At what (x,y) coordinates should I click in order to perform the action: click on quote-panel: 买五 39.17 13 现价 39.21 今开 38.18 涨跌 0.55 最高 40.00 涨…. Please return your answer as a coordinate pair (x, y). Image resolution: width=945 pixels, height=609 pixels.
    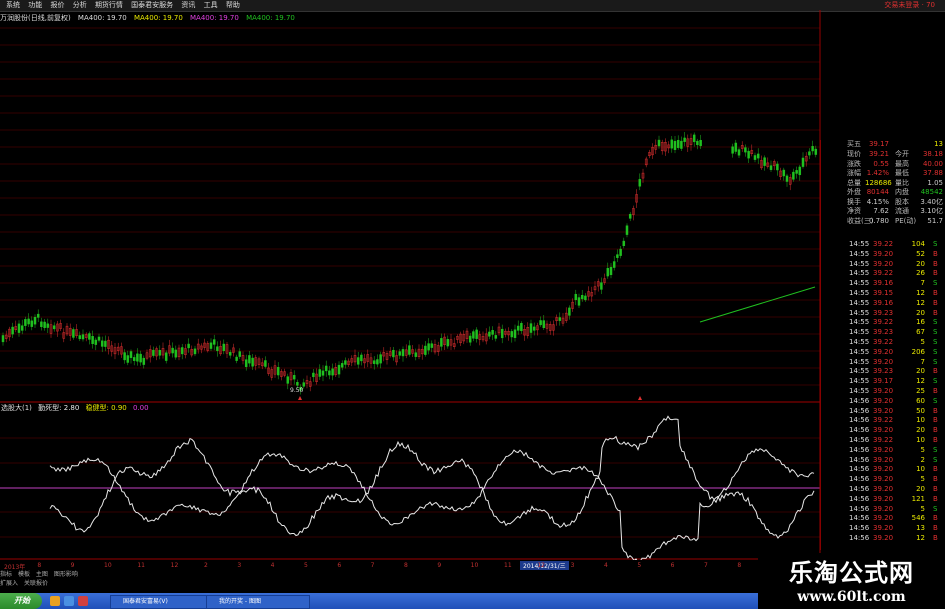
    Looking at the image, I should click on (882, 345).